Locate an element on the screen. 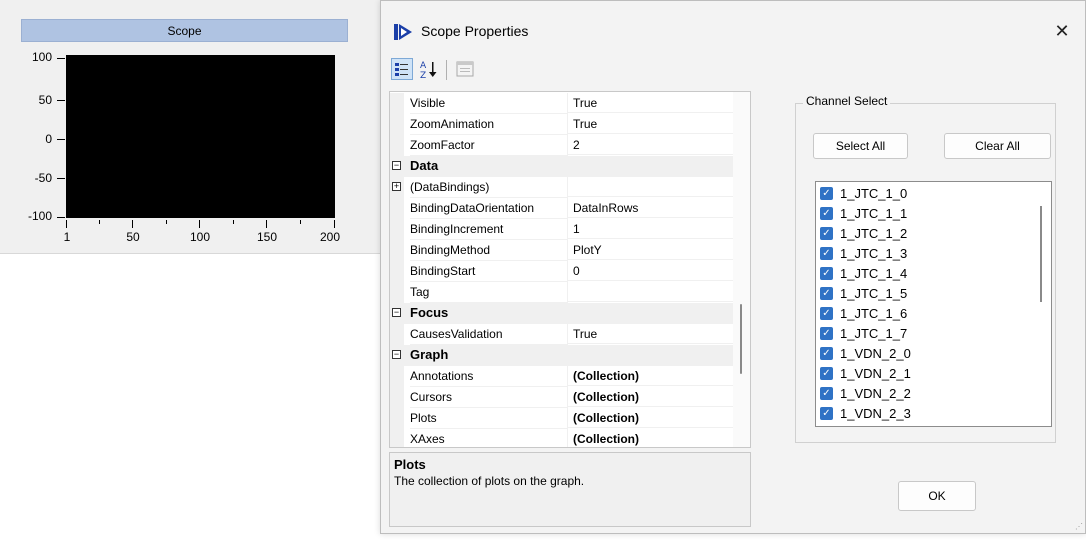  channel-label: 1_JTC_1_5 is located at coordinates (874, 293).